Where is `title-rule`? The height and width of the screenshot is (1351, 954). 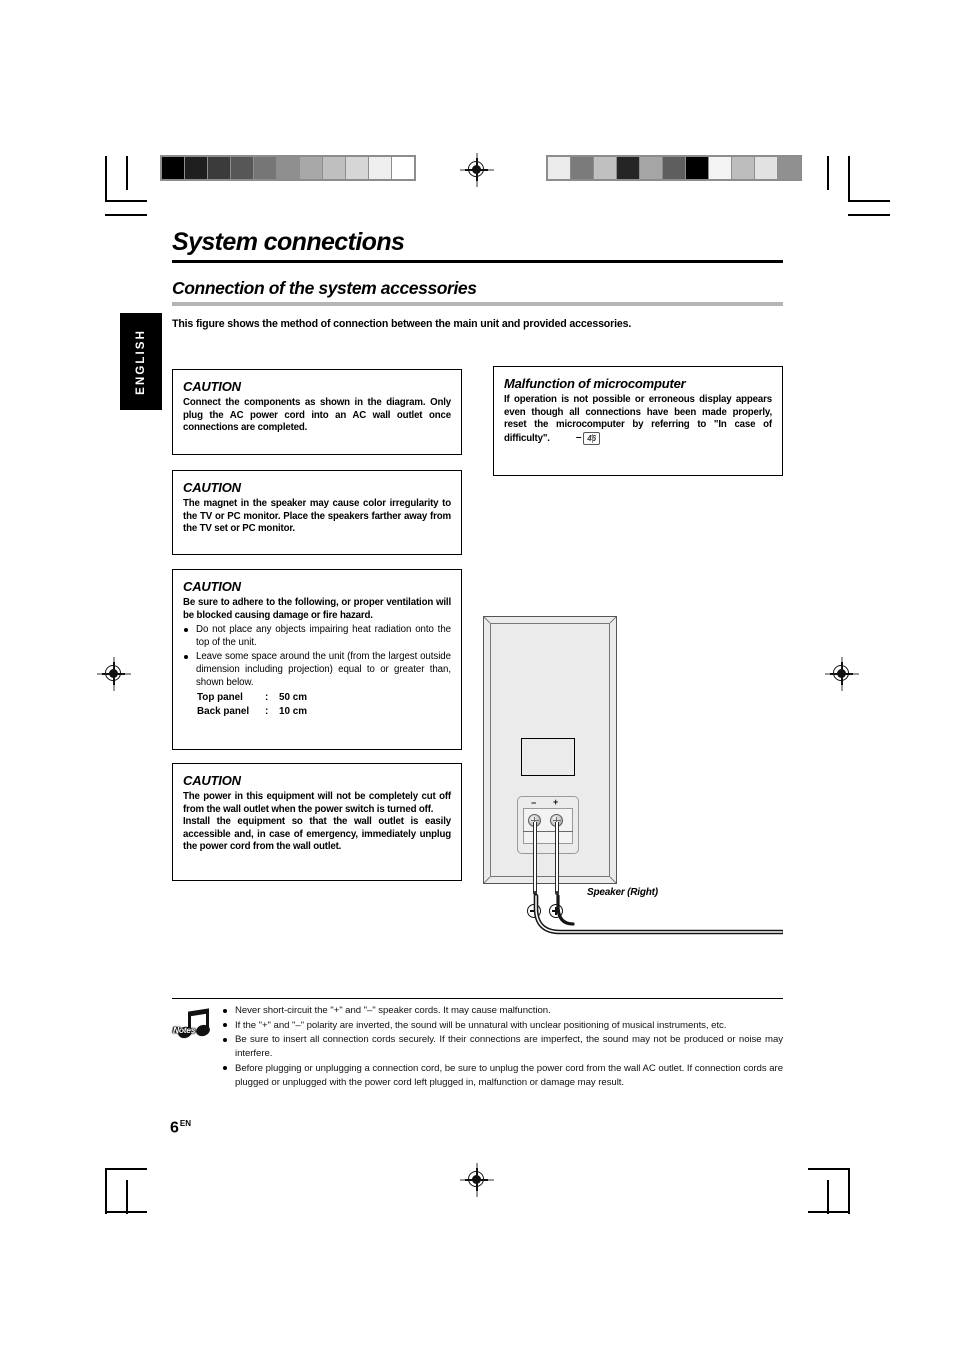
title-rule is located at coordinates (477, 262).